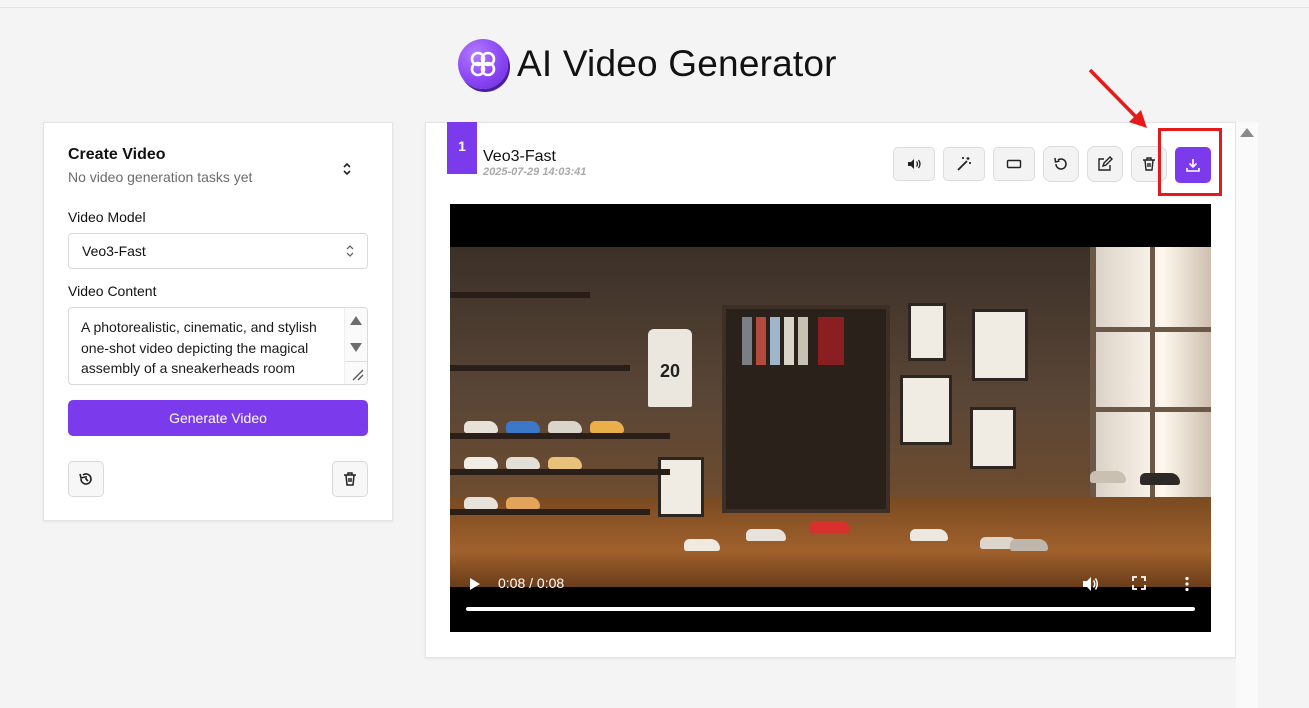 The width and height of the screenshot is (1309, 708). What do you see at coordinates (1187, 584) in the screenshot?
I see `more-options-icon` at bounding box center [1187, 584].